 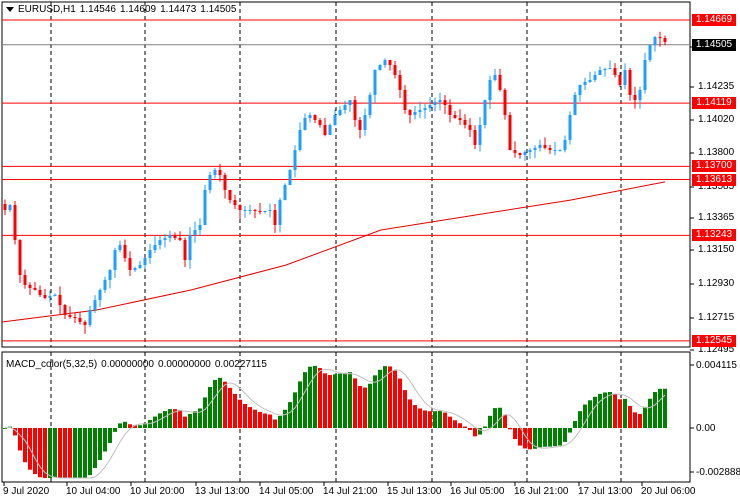 What do you see at coordinates (10, 9) in the screenshot?
I see `collapse-triangle-icon` at bounding box center [10, 9].